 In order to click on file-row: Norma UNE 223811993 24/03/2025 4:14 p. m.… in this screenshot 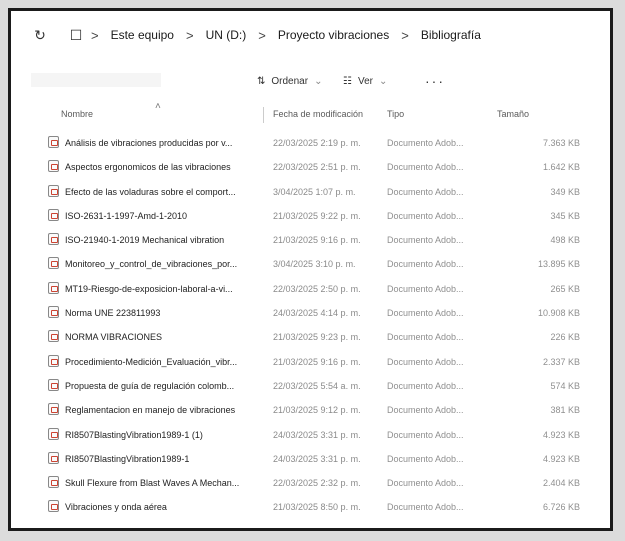, I will do `click(310, 313)`.